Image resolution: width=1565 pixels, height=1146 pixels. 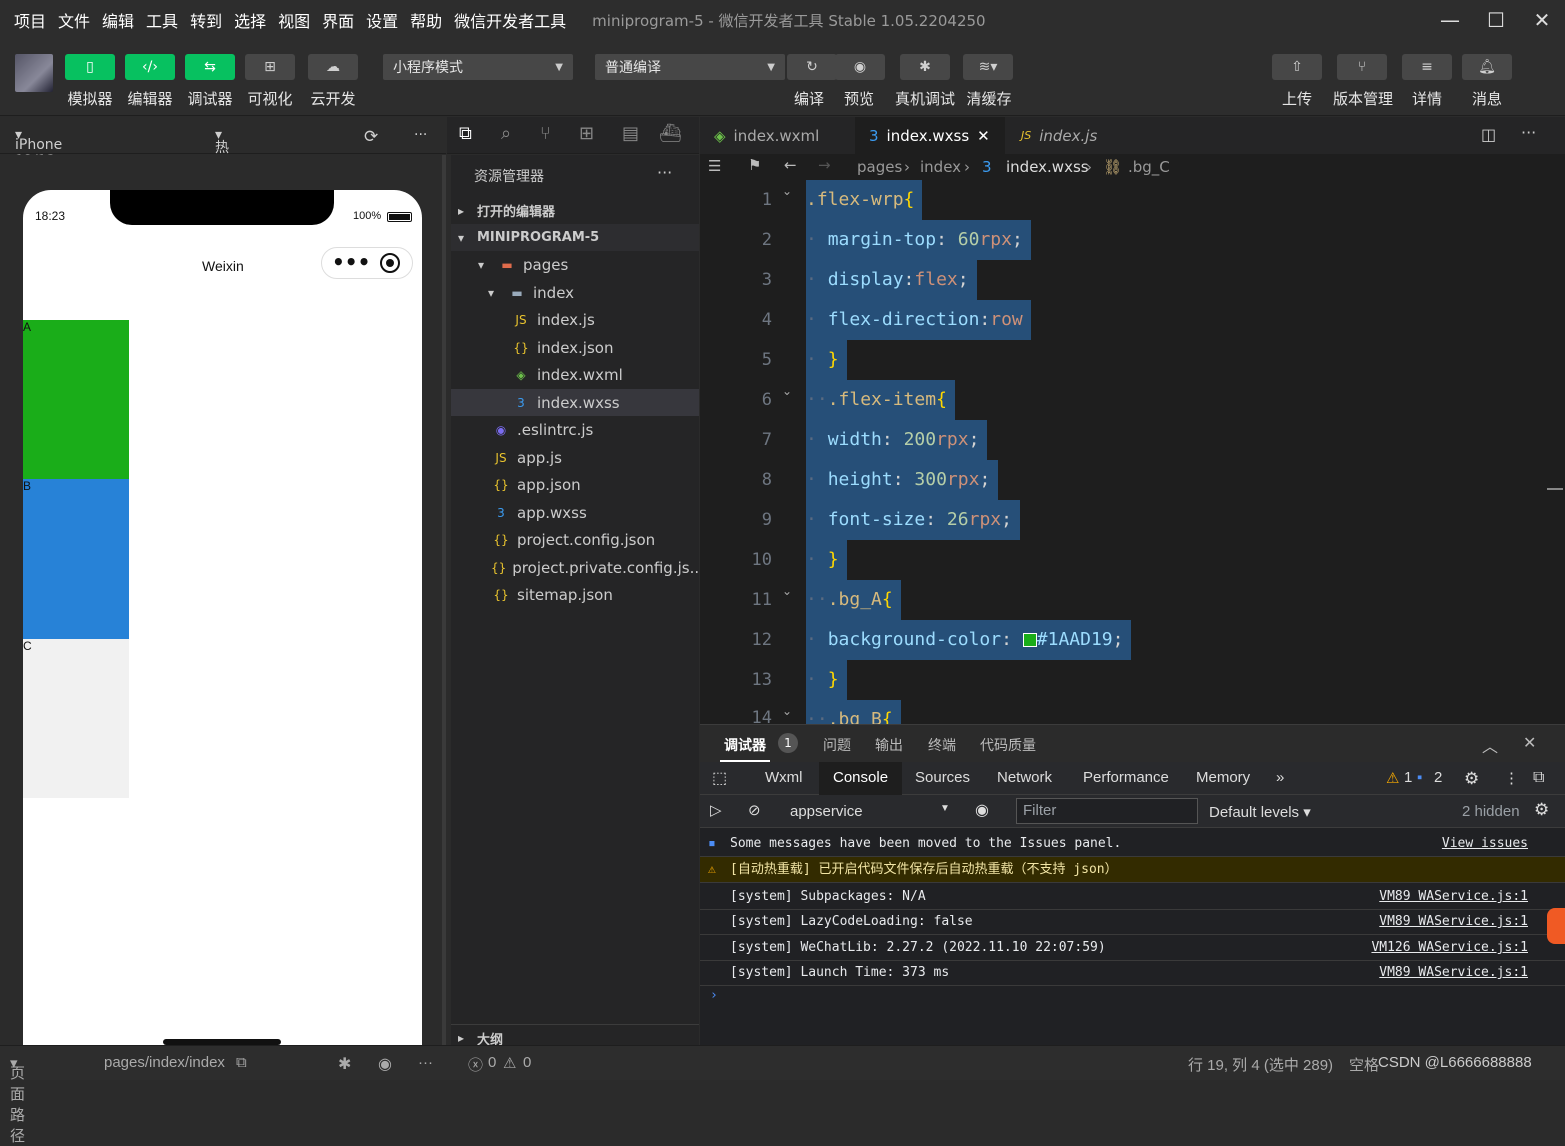 I want to click on hot-reload-toggle: 热重载 开 ▾, so click(x=222, y=171).